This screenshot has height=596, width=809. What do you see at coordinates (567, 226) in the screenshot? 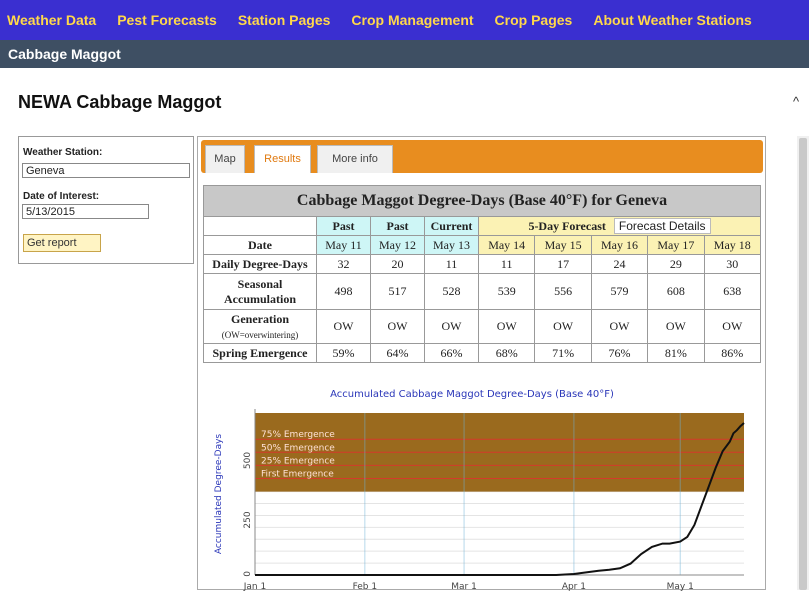
I see `forecast-label: 5-Day Forecast` at bounding box center [567, 226].